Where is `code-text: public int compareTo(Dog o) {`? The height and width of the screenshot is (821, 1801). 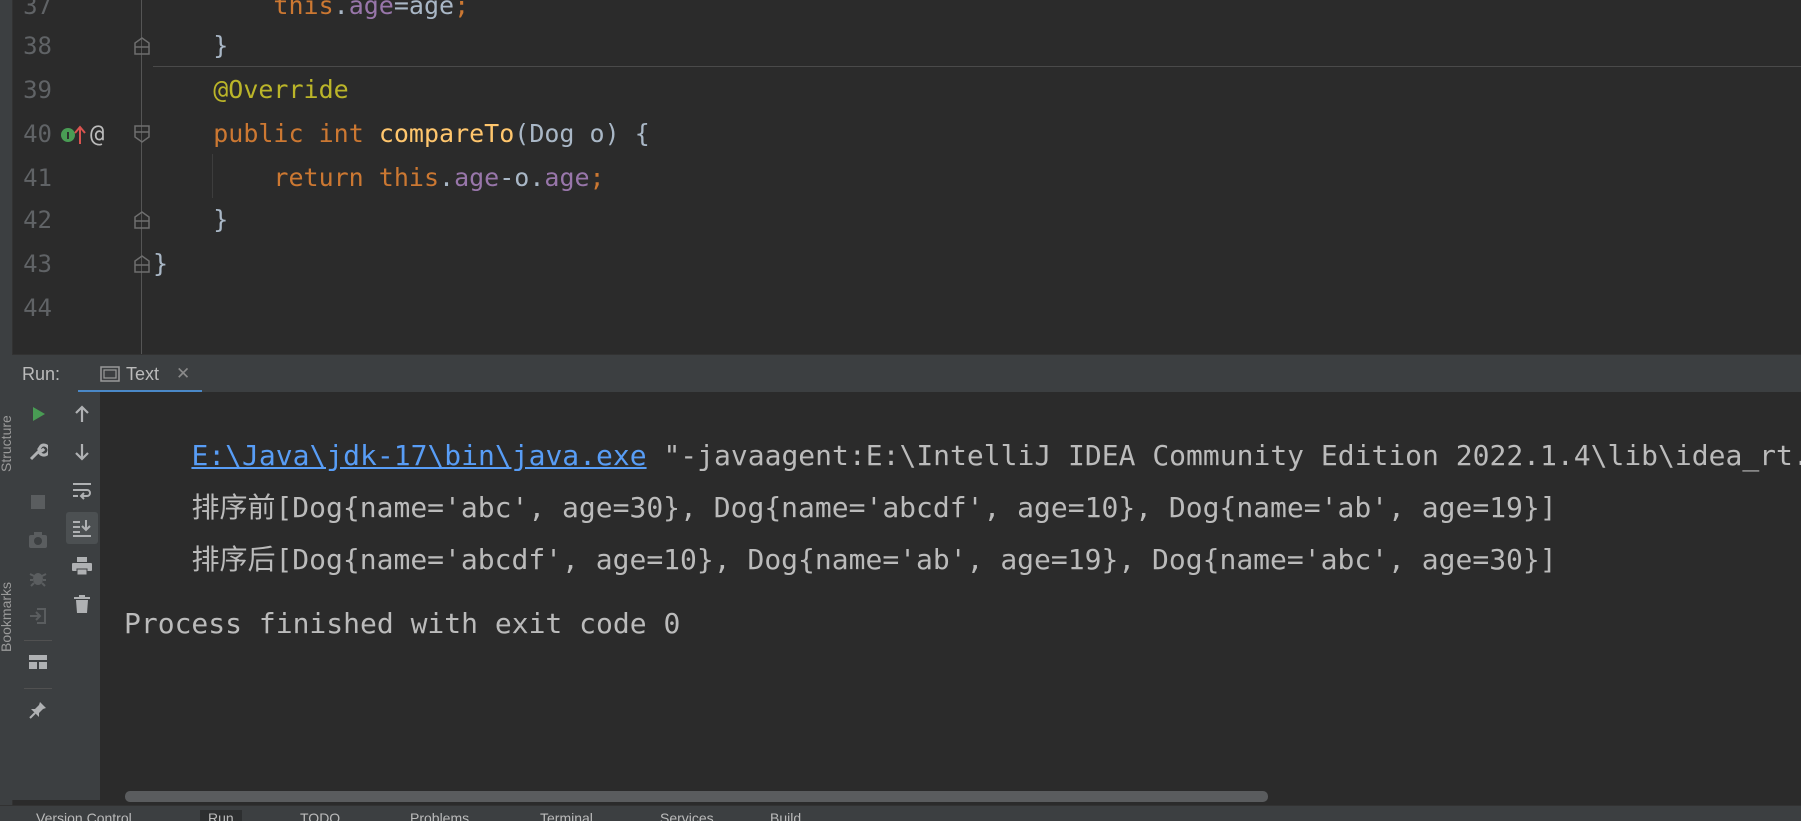 code-text: public int compareTo(Dog o) { is located at coordinates (401, 134).